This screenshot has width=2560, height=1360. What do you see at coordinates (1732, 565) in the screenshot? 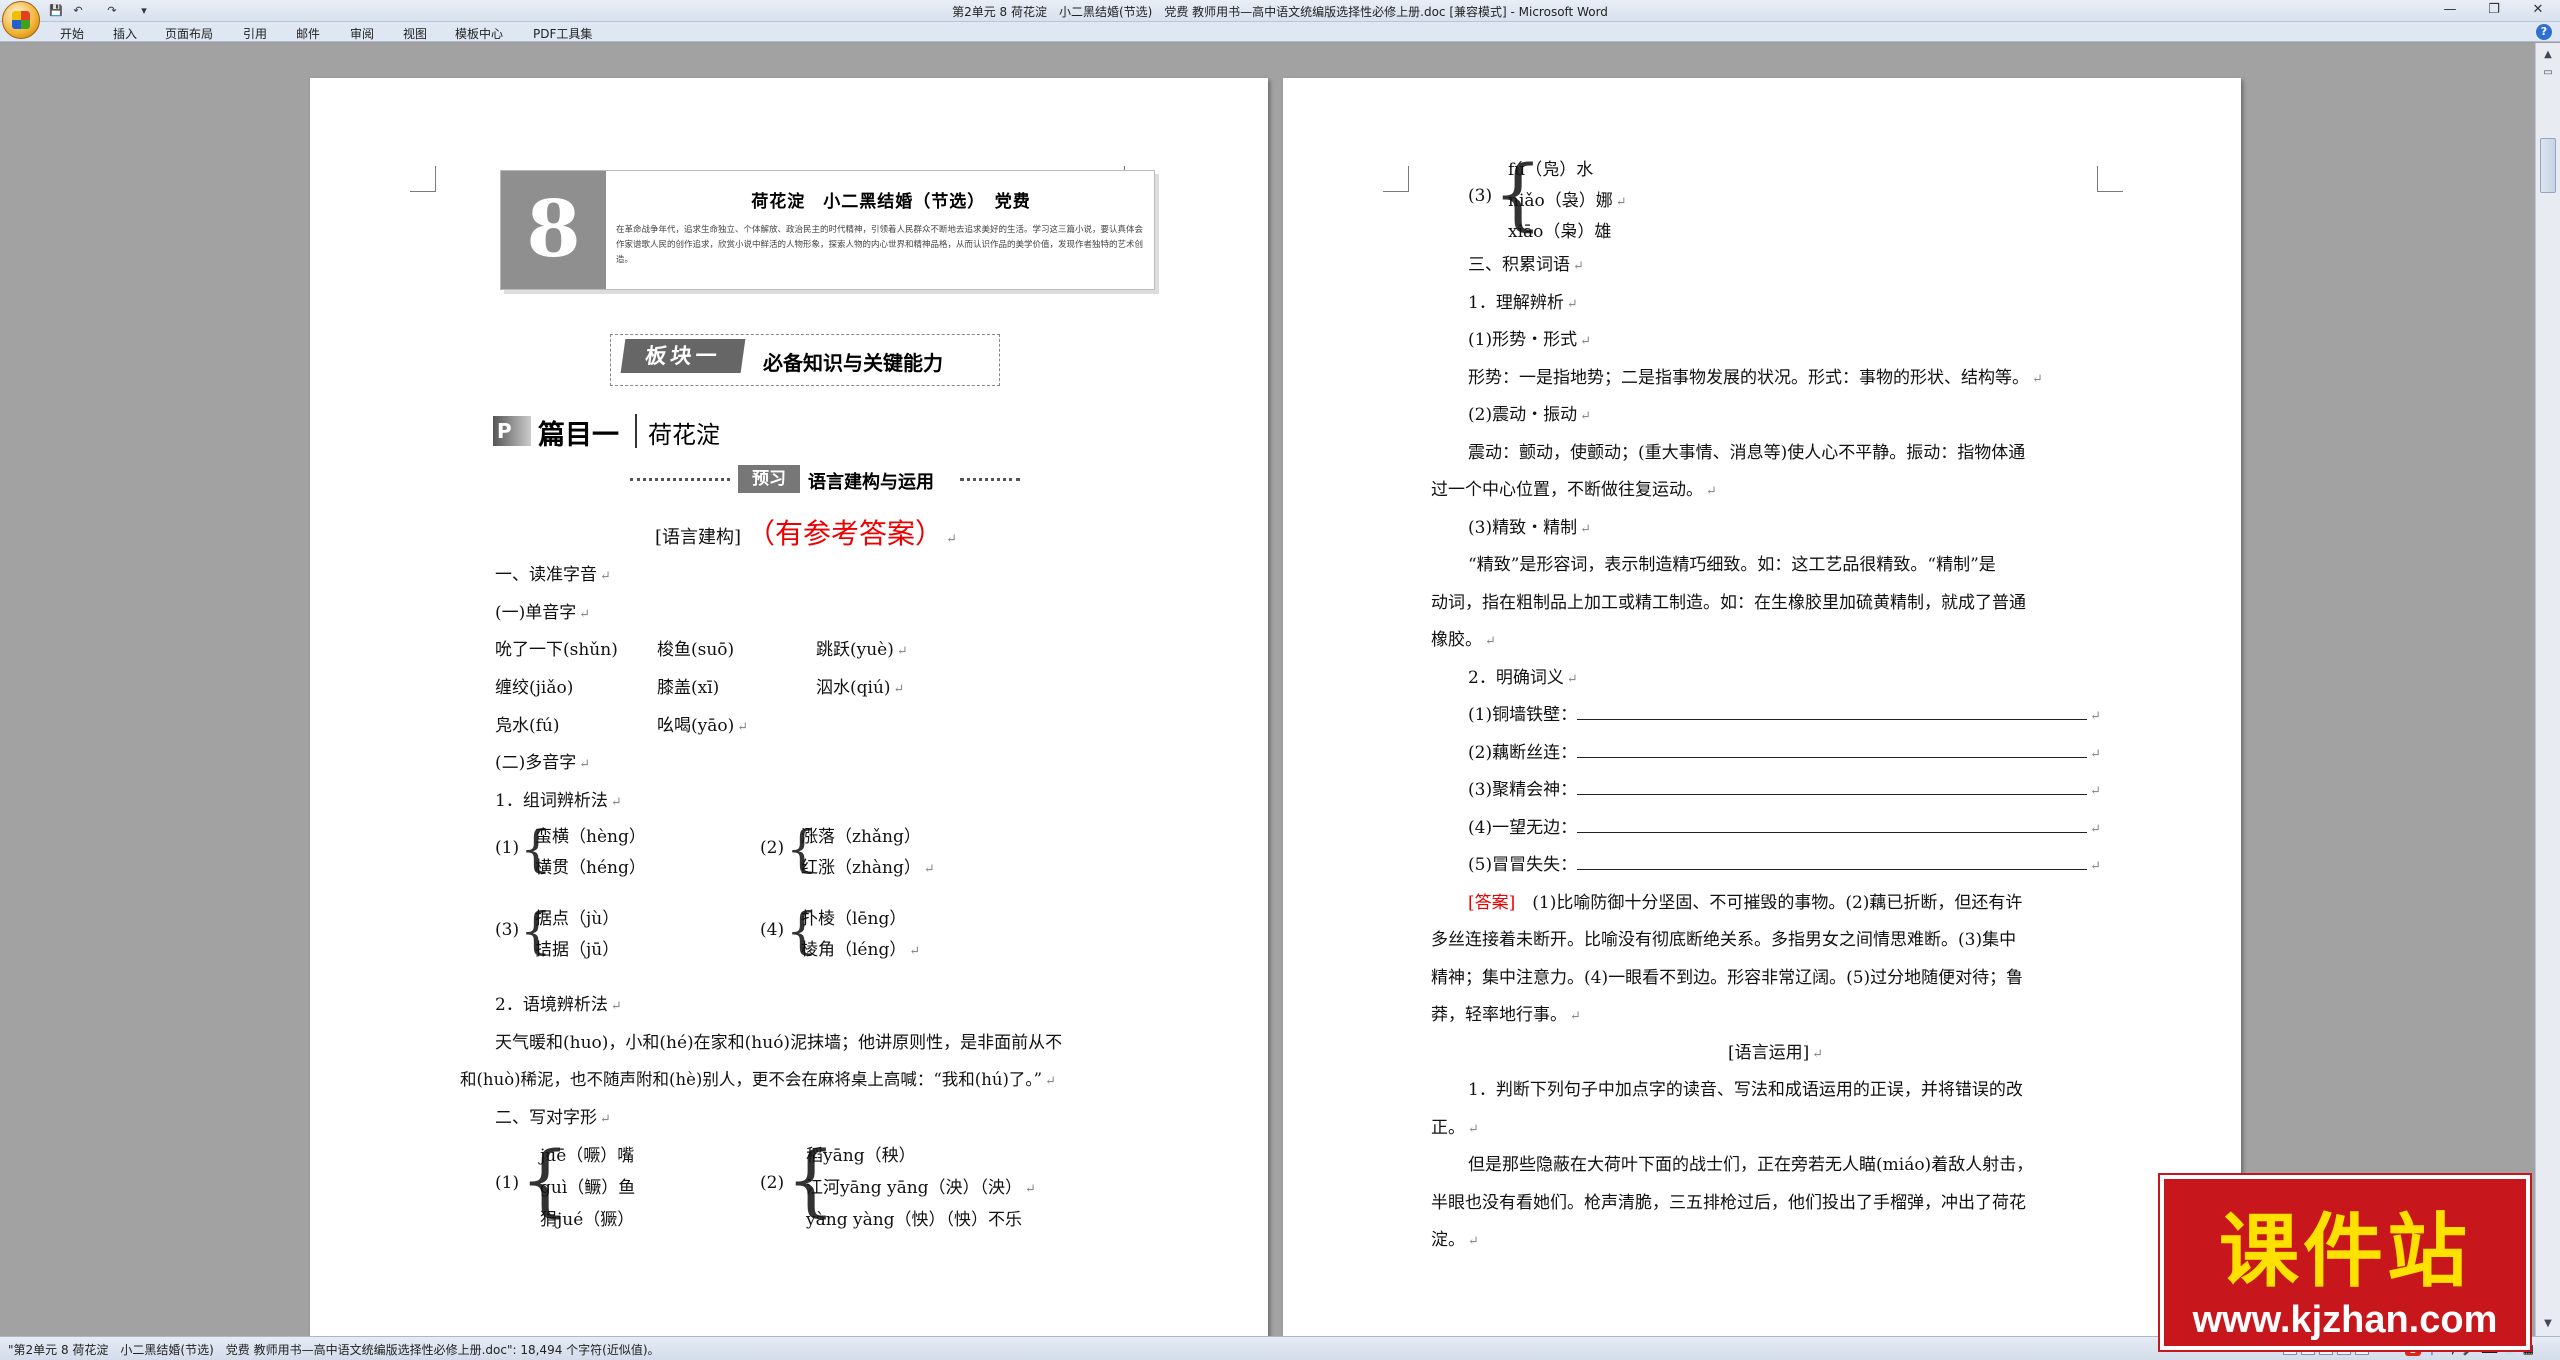
I see `text-line: “精致”是形容词，表示制造精巧细致。如：这工艺品很精致。“精制”是` at bounding box center [1732, 565].